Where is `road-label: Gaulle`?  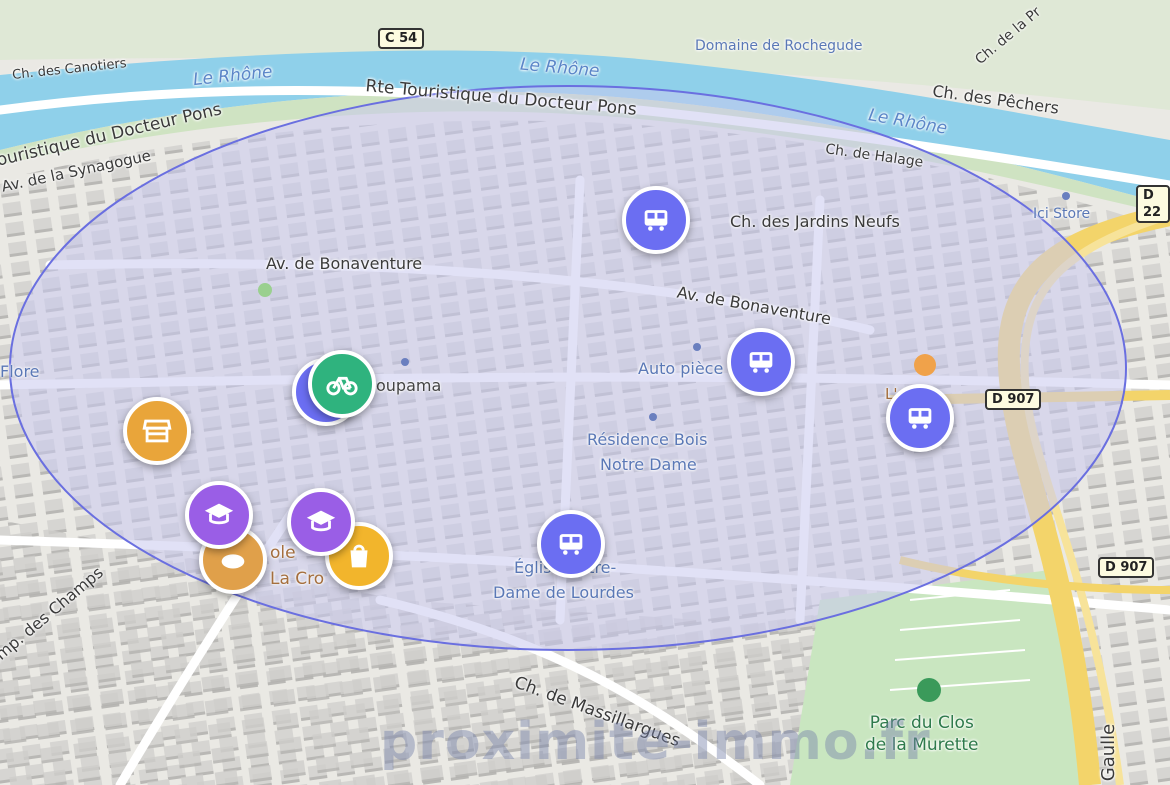 road-label: Gaulle is located at coordinates (1109, 752).